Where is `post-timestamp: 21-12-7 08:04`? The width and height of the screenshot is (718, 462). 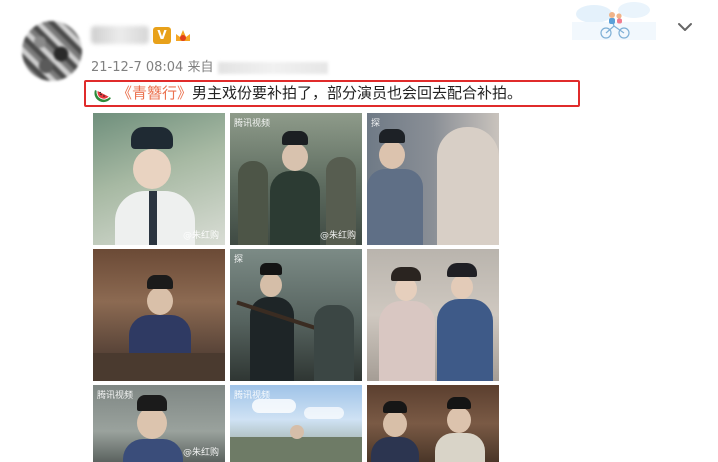 post-timestamp: 21-12-7 08:04 is located at coordinates (137, 67).